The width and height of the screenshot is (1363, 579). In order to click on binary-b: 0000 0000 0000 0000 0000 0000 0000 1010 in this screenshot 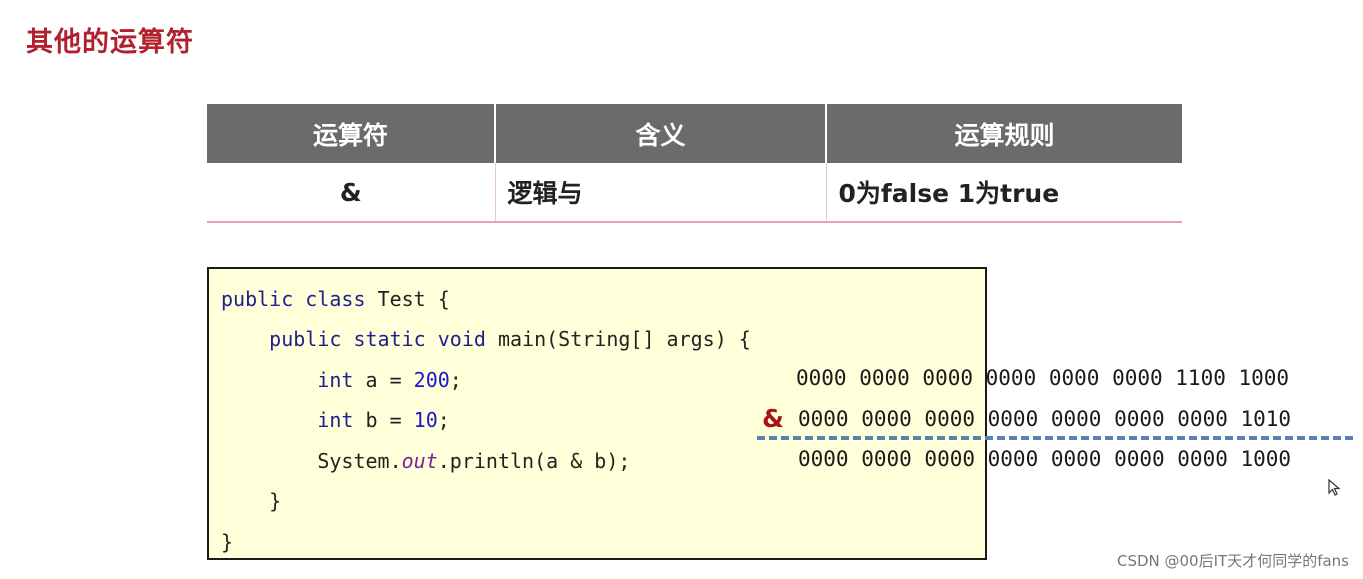, I will do `click(1045, 419)`.